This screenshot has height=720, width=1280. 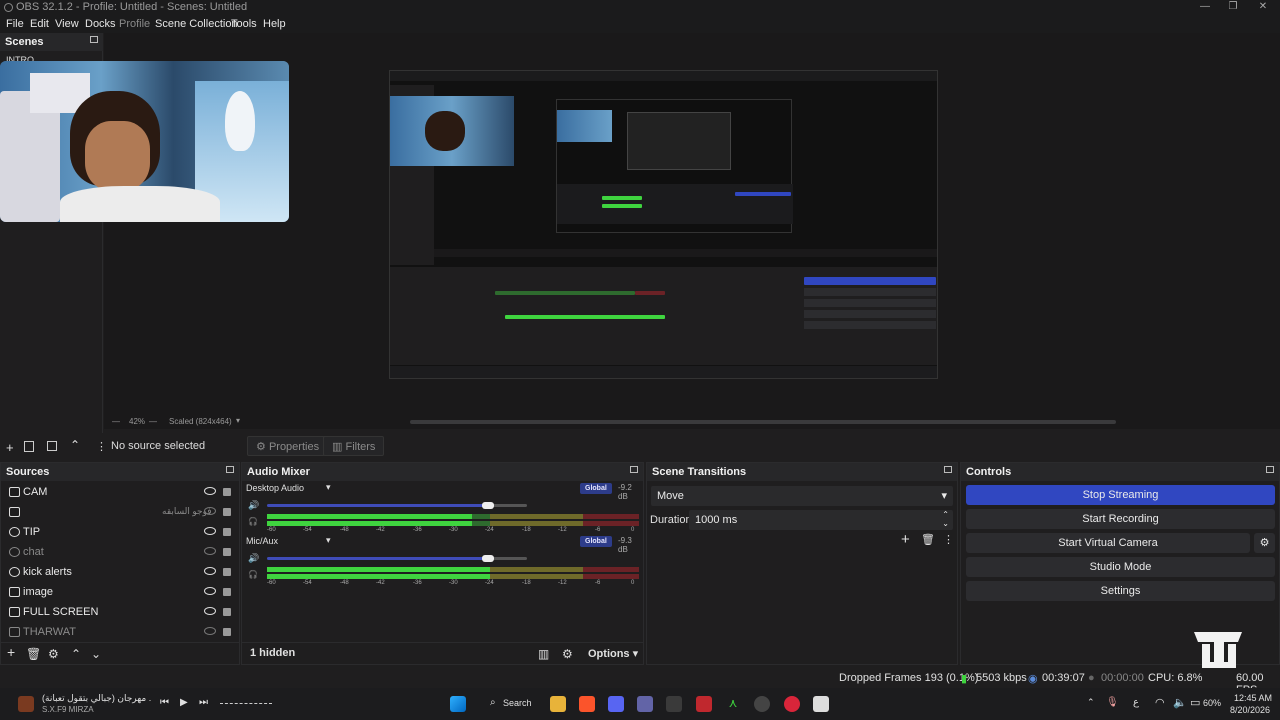 What do you see at coordinates (274, 24) in the screenshot?
I see `menu-help: Help` at bounding box center [274, 24].